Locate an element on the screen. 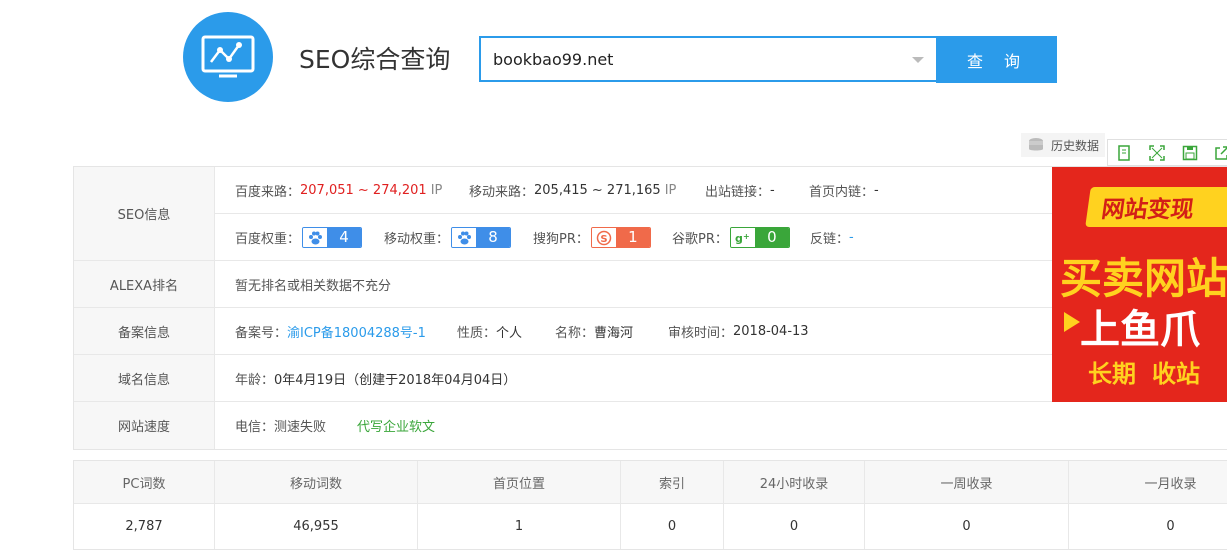 This screenshot has height=550, width=1227. beian-name-value: 曹海河 is located at coordinates (614, 333).